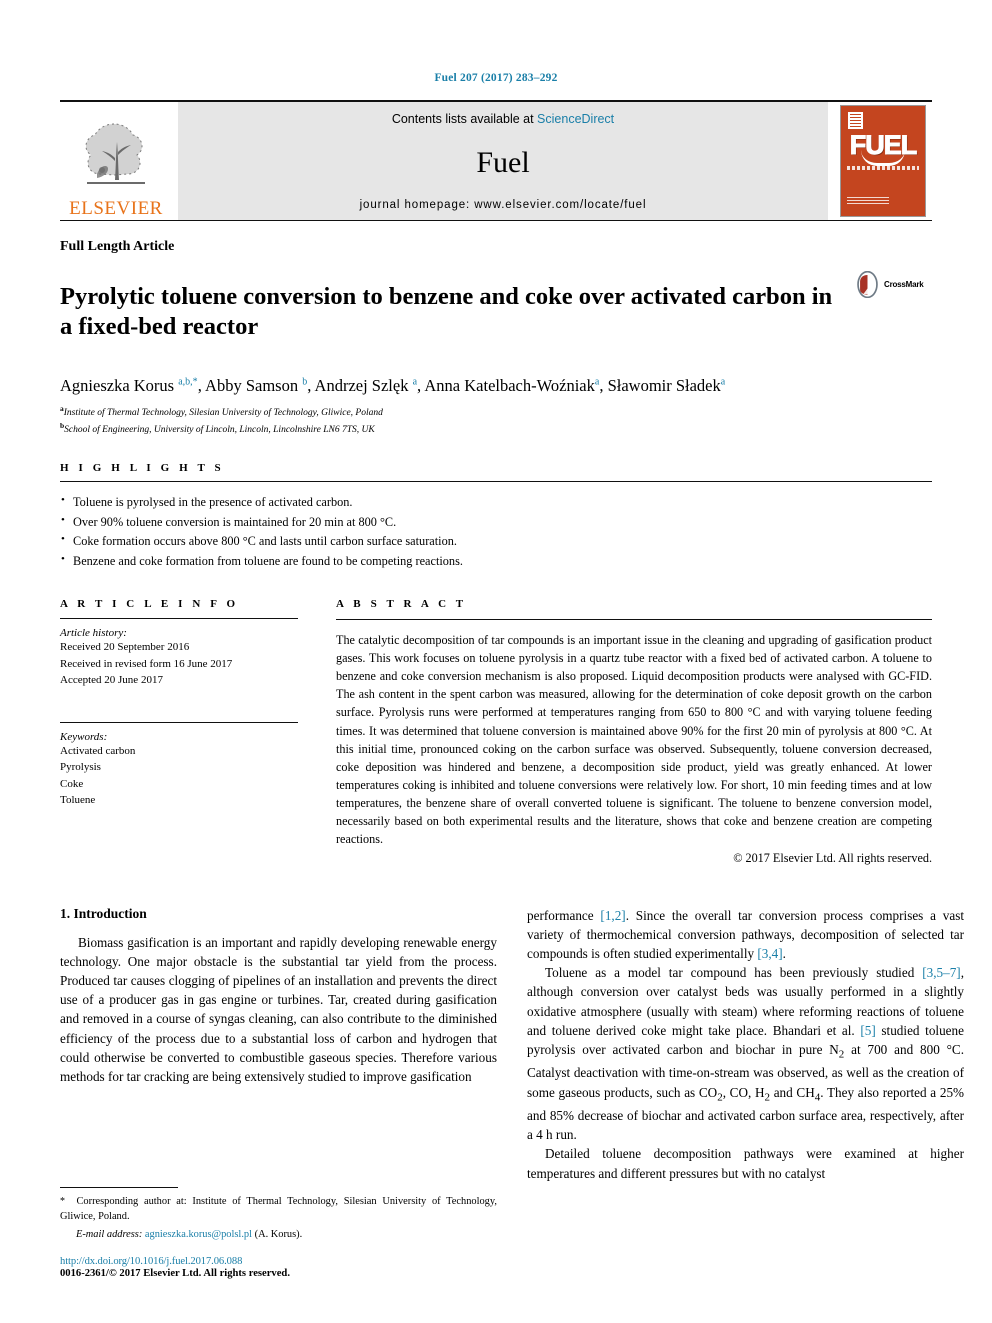  What do you see at coordinates (93, 633) in the screenshot?
I see `article-history-label: Article history:` at bounding box center [93, 633].